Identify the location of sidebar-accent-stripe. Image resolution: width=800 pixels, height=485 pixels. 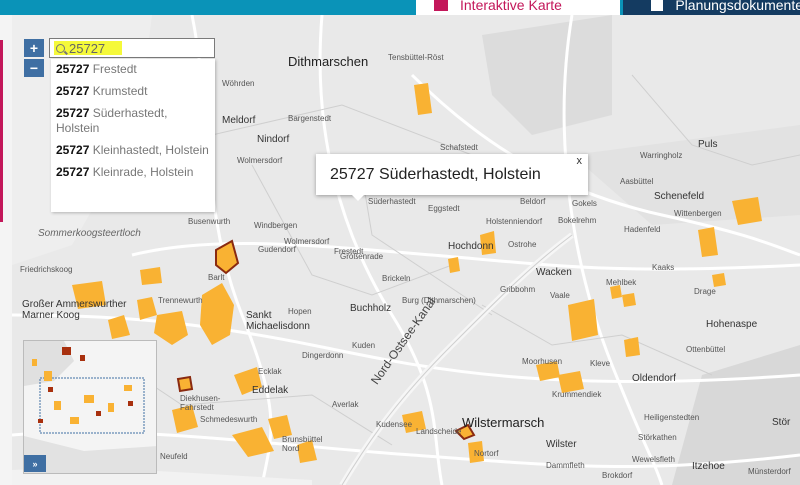
(1, 131).